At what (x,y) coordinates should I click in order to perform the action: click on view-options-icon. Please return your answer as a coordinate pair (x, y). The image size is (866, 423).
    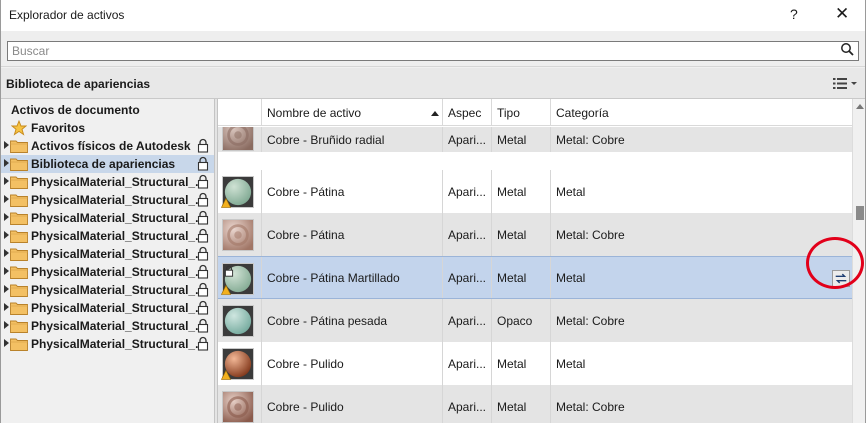
    Looking at the image, I should click on (845, 83).